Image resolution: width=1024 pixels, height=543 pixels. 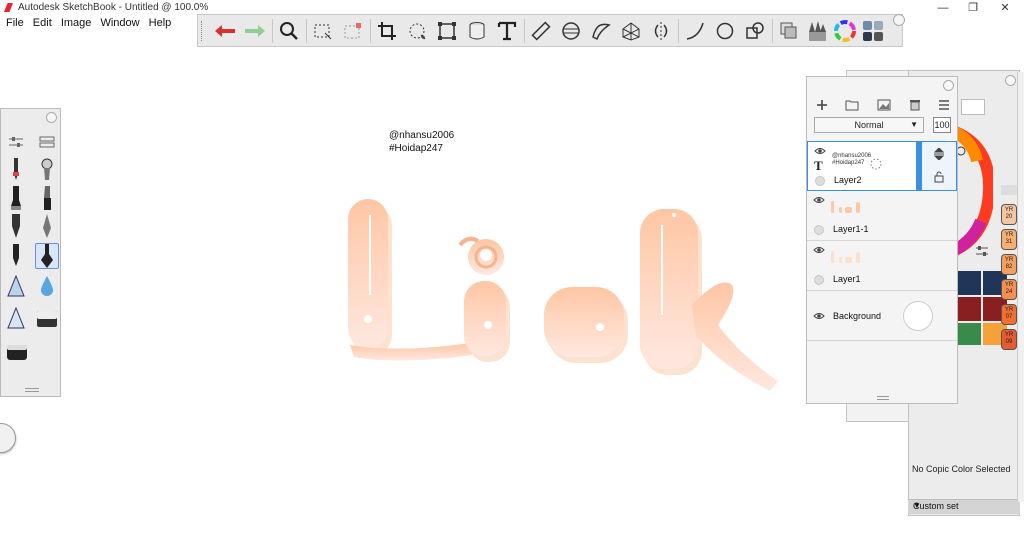 I want to click on menu-help: Help, so click(x=160, y=23).